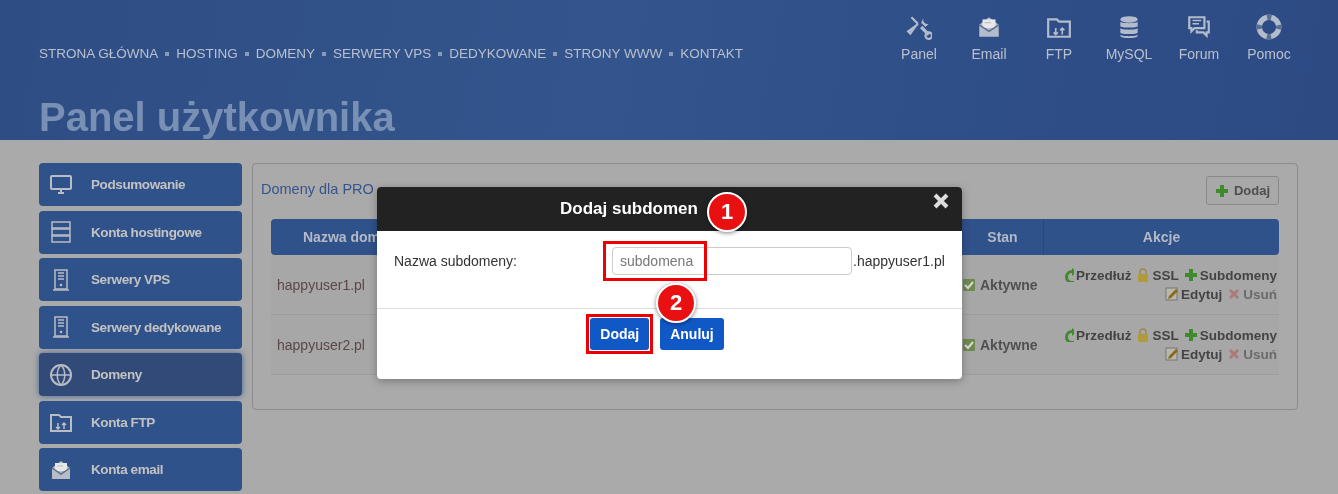 This screenshot has width=1338, height=494. What do you see at coordinates (620, 334) in the screenshot?
I see `dialog-button: Dodaj` at bounding box center [620, 334].